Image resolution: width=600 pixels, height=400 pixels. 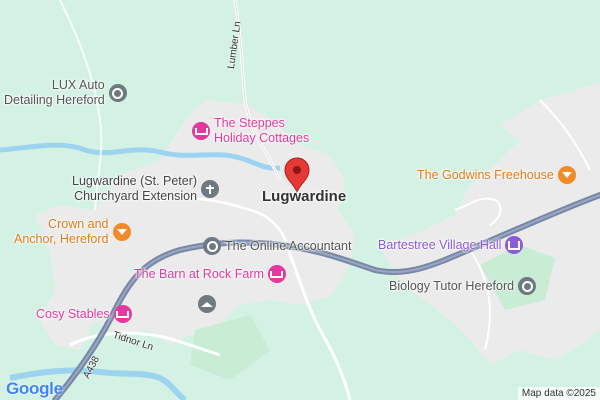 I want to click on poi-bartestree-label: Bartestree Village Hall, so click(x=440, y=244).